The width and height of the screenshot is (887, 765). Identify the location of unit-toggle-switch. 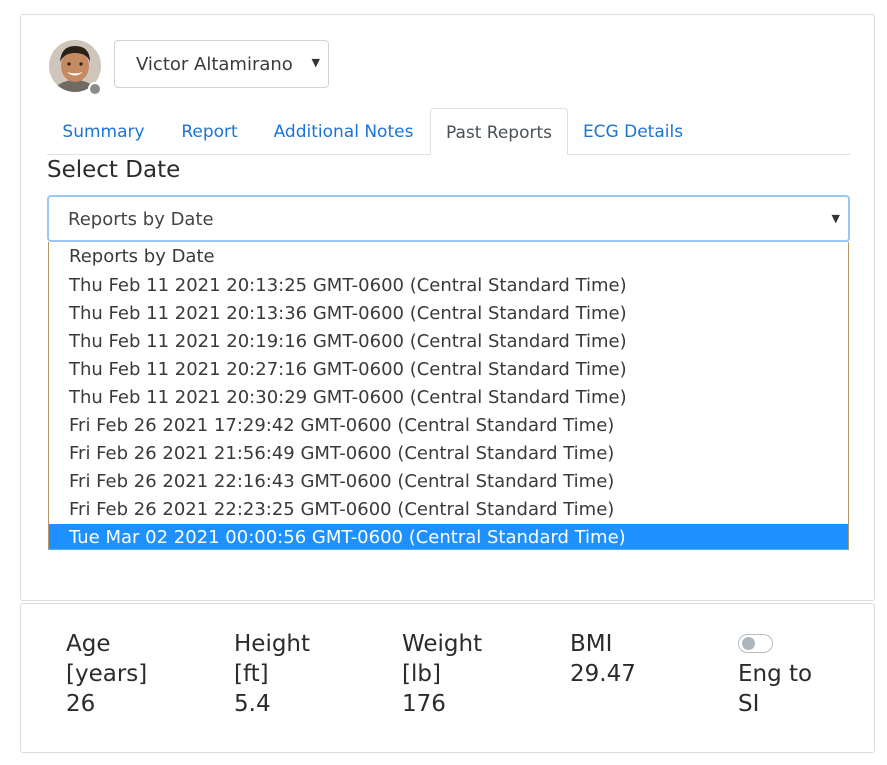
(755, 643).